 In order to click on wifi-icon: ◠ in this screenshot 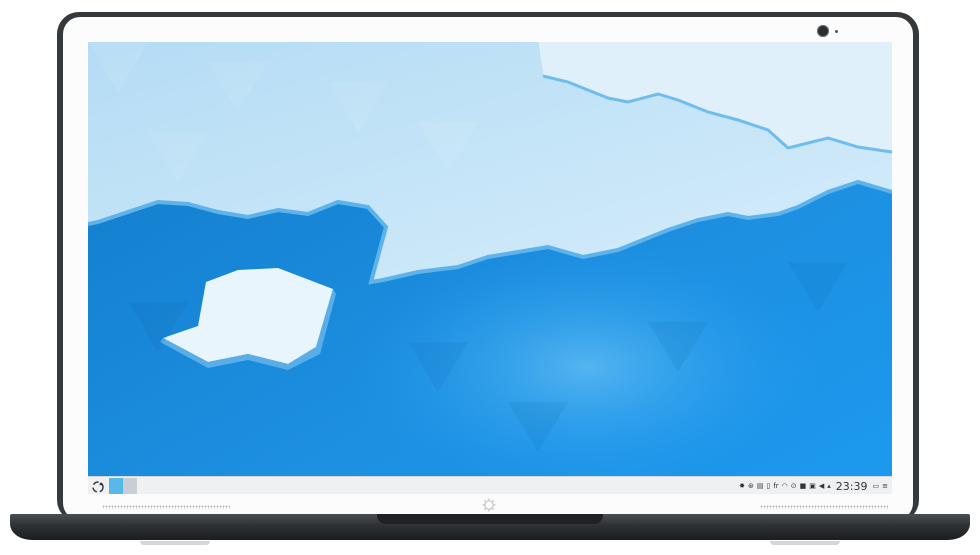, I will do `click(785, 486)`.